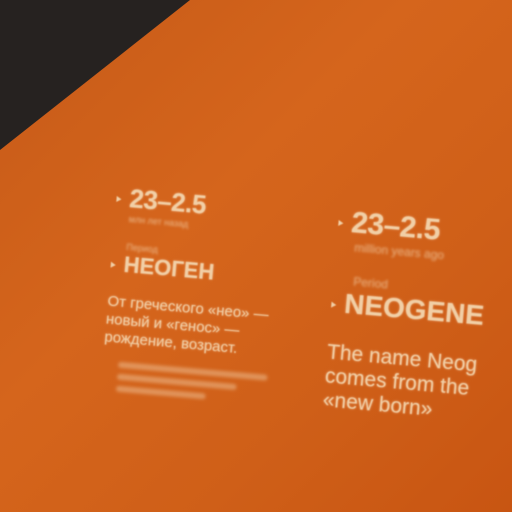 Image resolution: width=512 pixels, height=512 pixels. What do you see at coordinates (191, 383) in the screenshot?
I see `blurred-fine-print` at bounding box center [191, 383].